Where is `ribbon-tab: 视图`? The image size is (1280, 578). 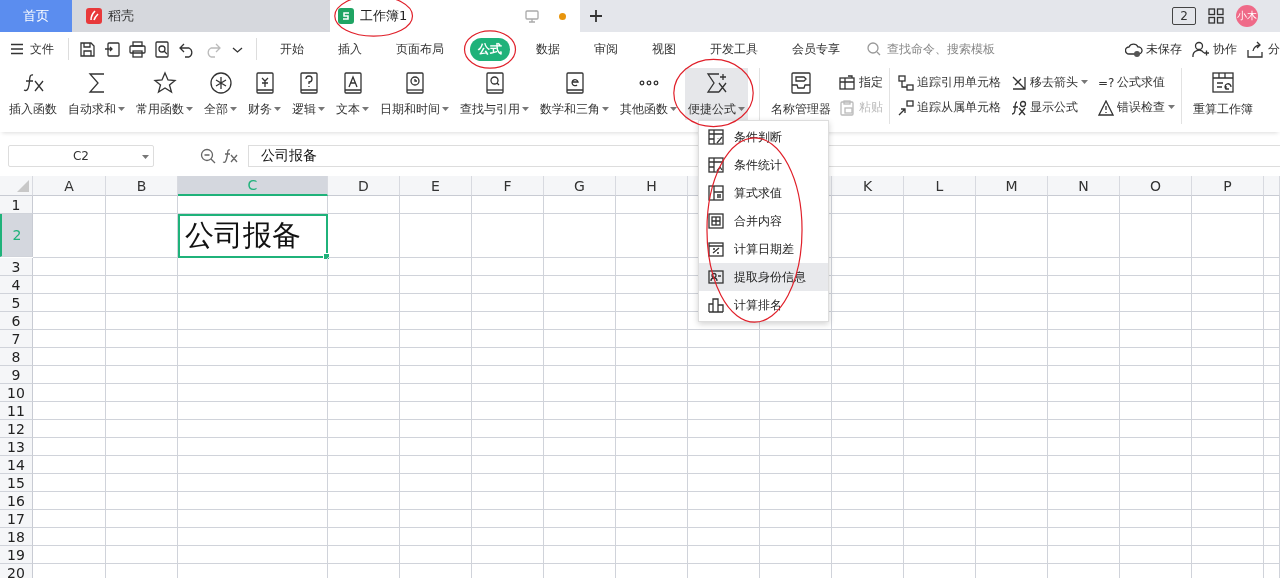 ribbon-tab: 视图 is located at coordinates (664, 49).